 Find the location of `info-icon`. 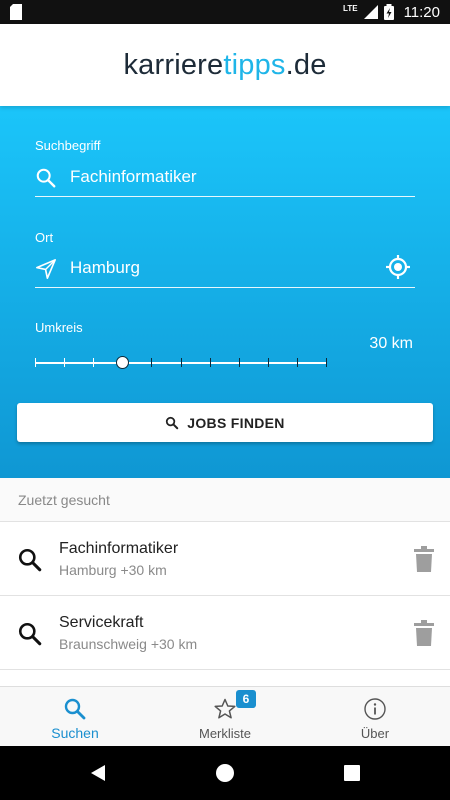

info-icon is located at coordinates (375, 709).